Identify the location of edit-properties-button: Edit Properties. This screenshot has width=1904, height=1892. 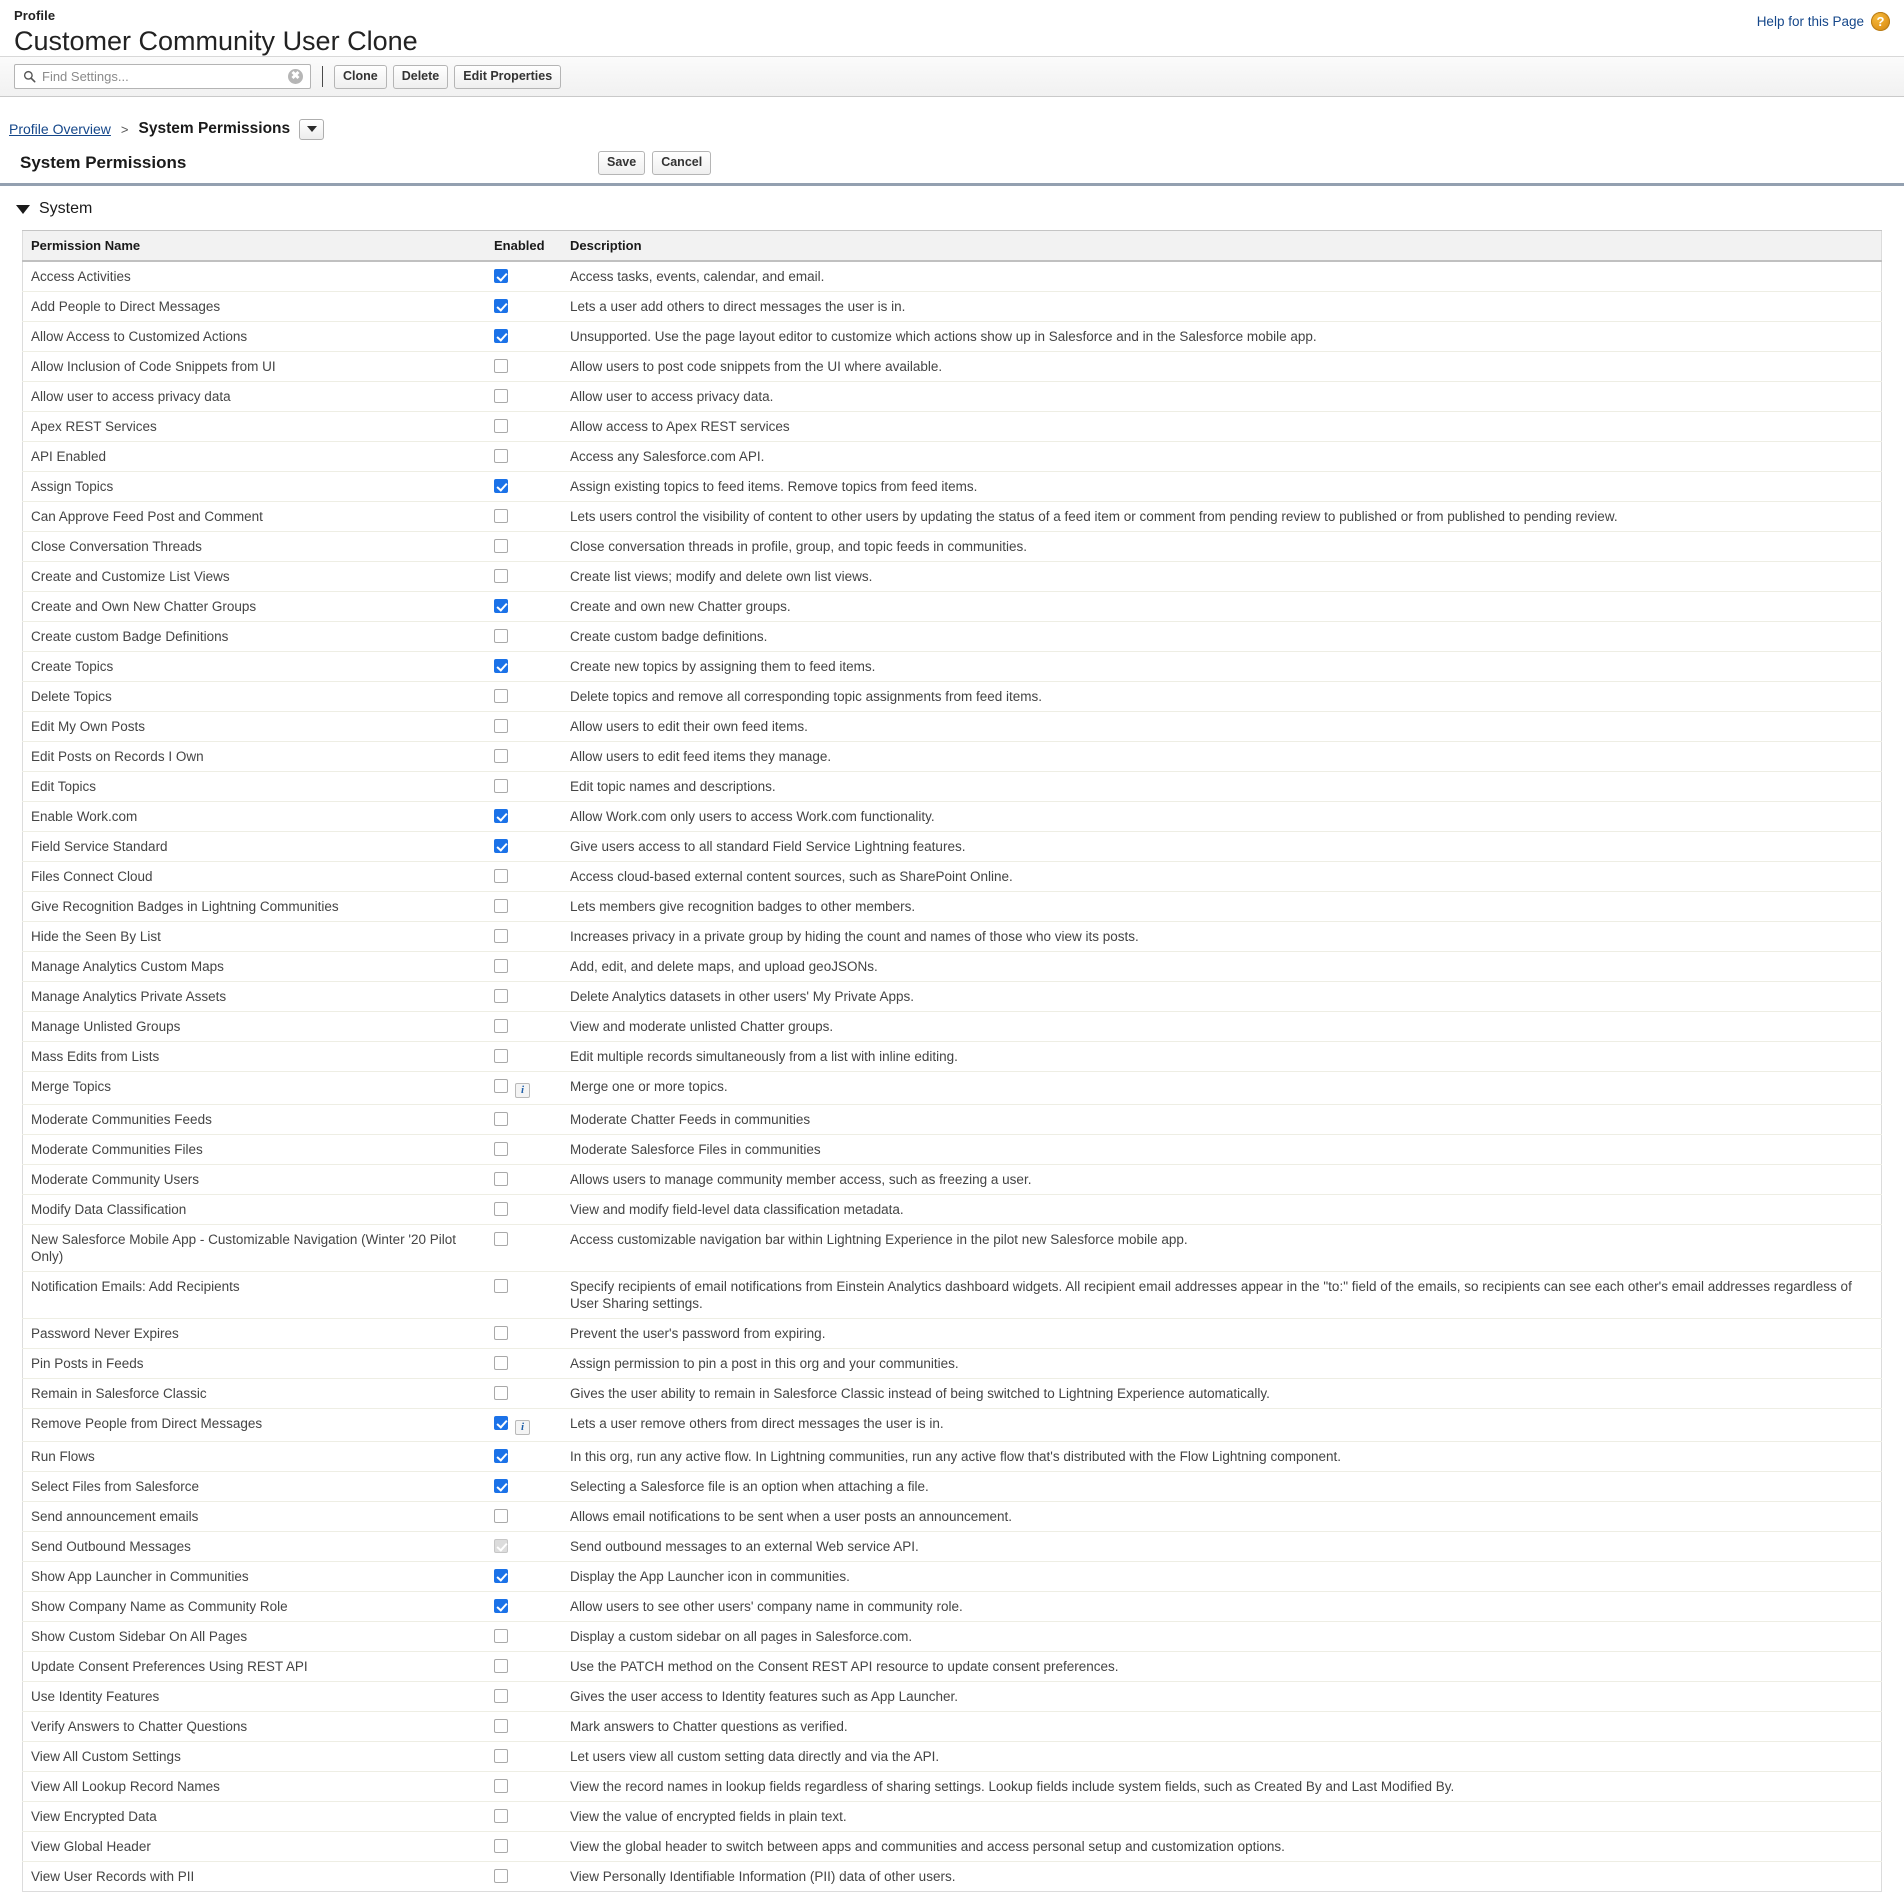
(508, 76).